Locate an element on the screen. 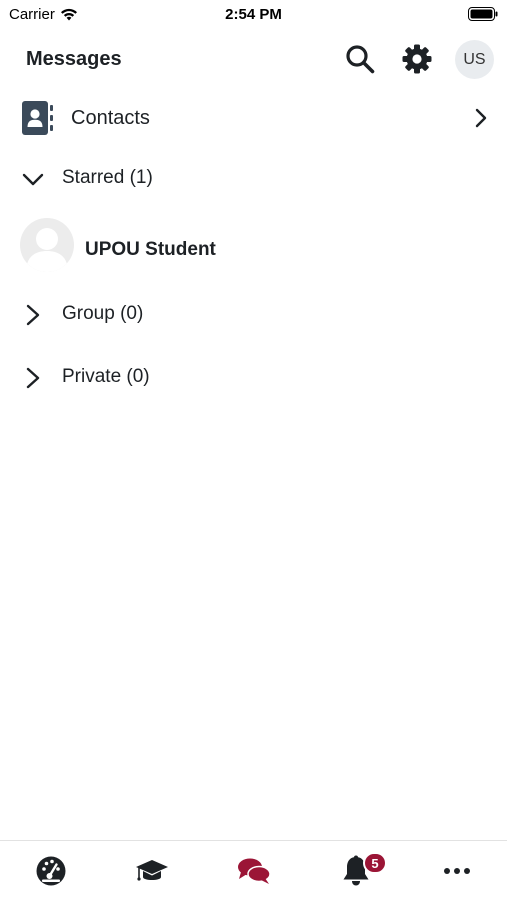  contacts-link: Contacts is located at coordinates (253, 118).